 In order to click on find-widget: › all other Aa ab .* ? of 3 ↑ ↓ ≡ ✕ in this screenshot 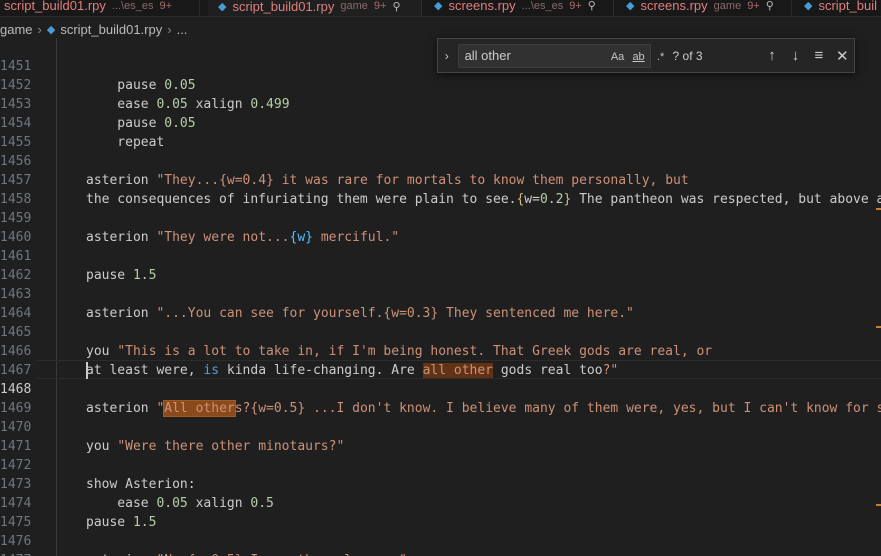, I will do `click(646, 55)`.